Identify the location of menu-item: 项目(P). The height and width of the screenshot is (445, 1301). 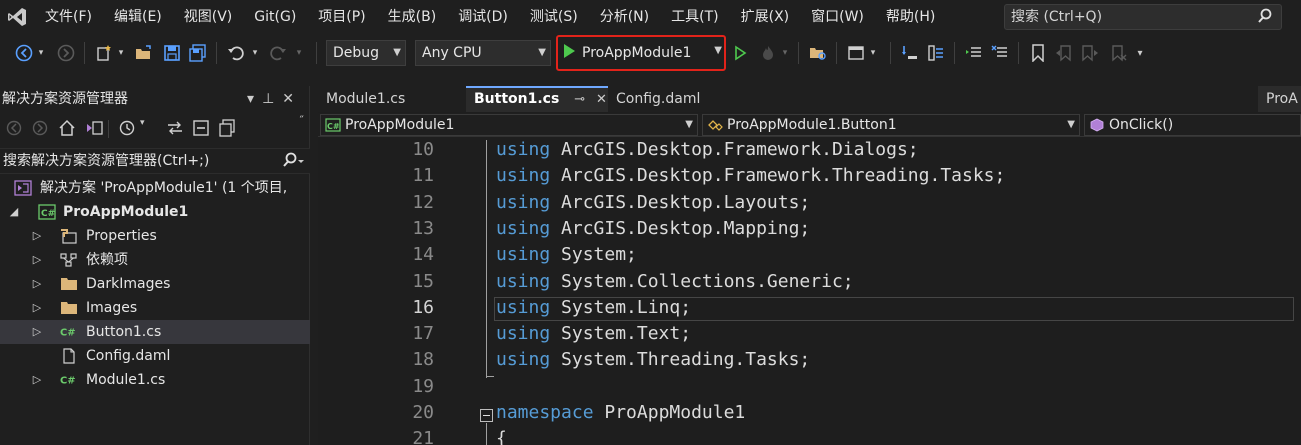
(341, 17).